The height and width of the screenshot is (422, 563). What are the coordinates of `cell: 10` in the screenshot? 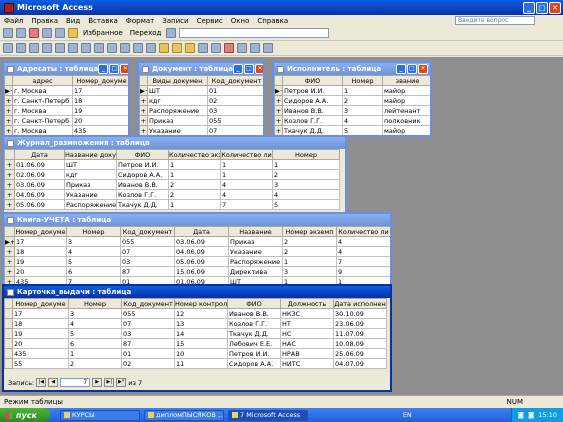 It's located at (201, 353).